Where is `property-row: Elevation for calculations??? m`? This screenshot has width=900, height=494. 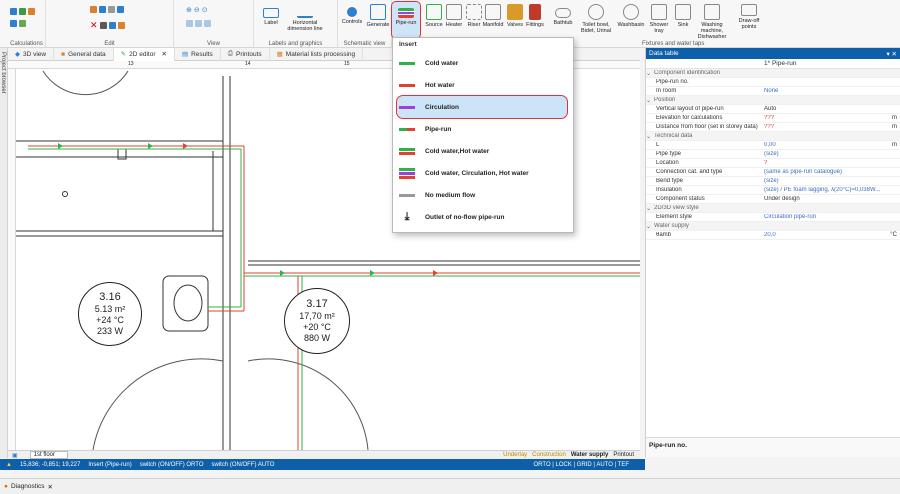 property-row: Elevation for calculations??? m is located at coordinates (773, 118).